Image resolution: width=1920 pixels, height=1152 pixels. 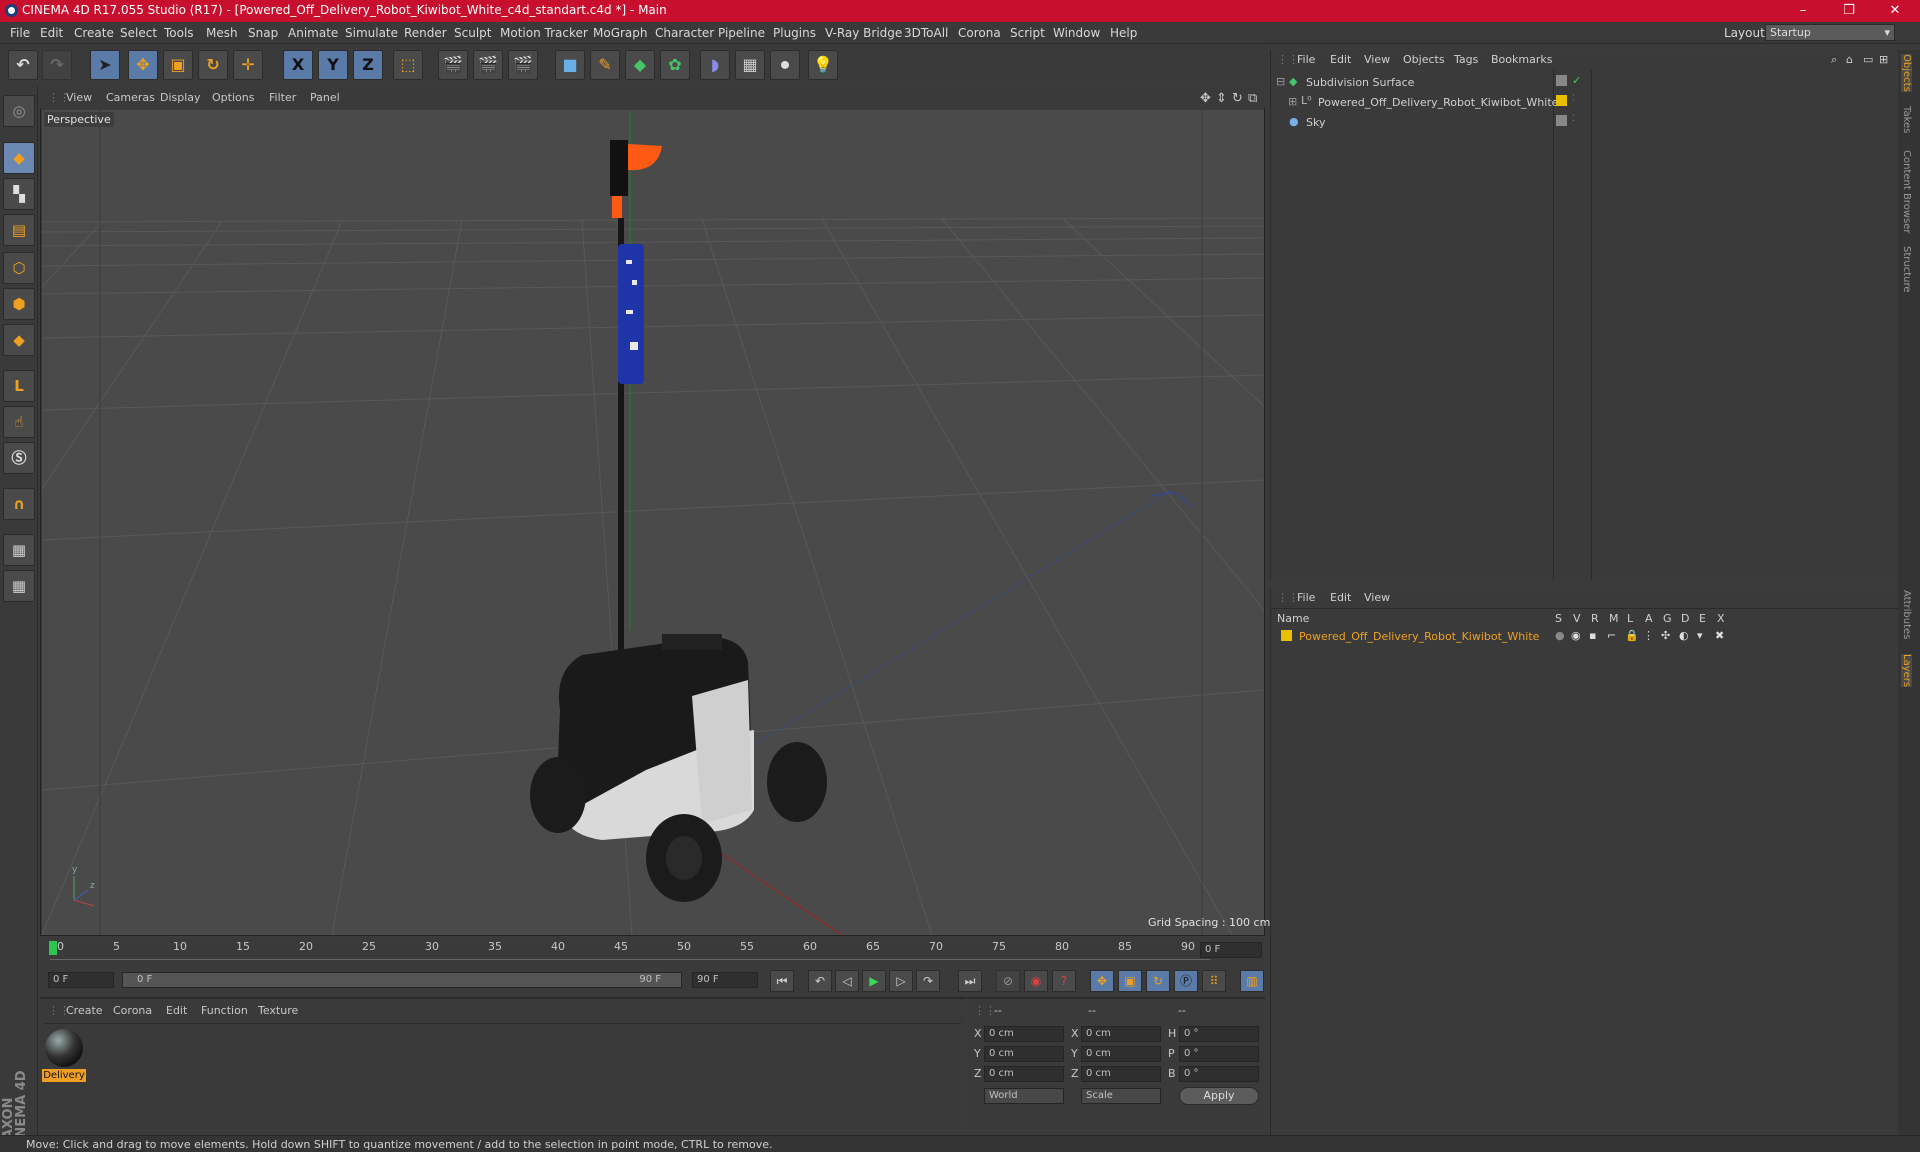 I want to click on tab-structure: Structure, so click(x=1906, y=269).